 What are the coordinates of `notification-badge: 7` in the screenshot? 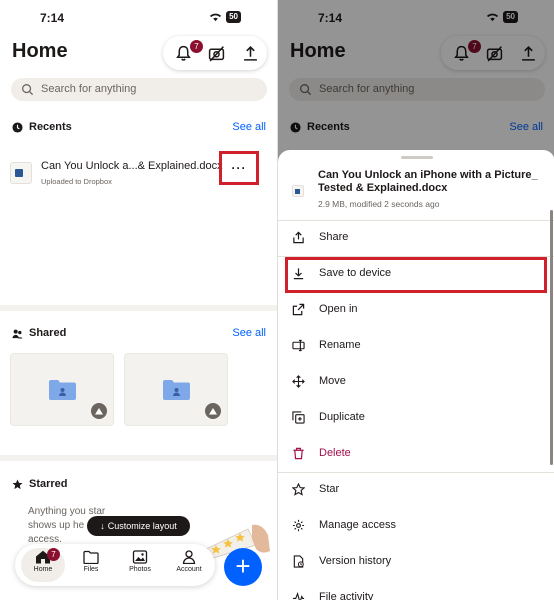 It's located at (196, 46).